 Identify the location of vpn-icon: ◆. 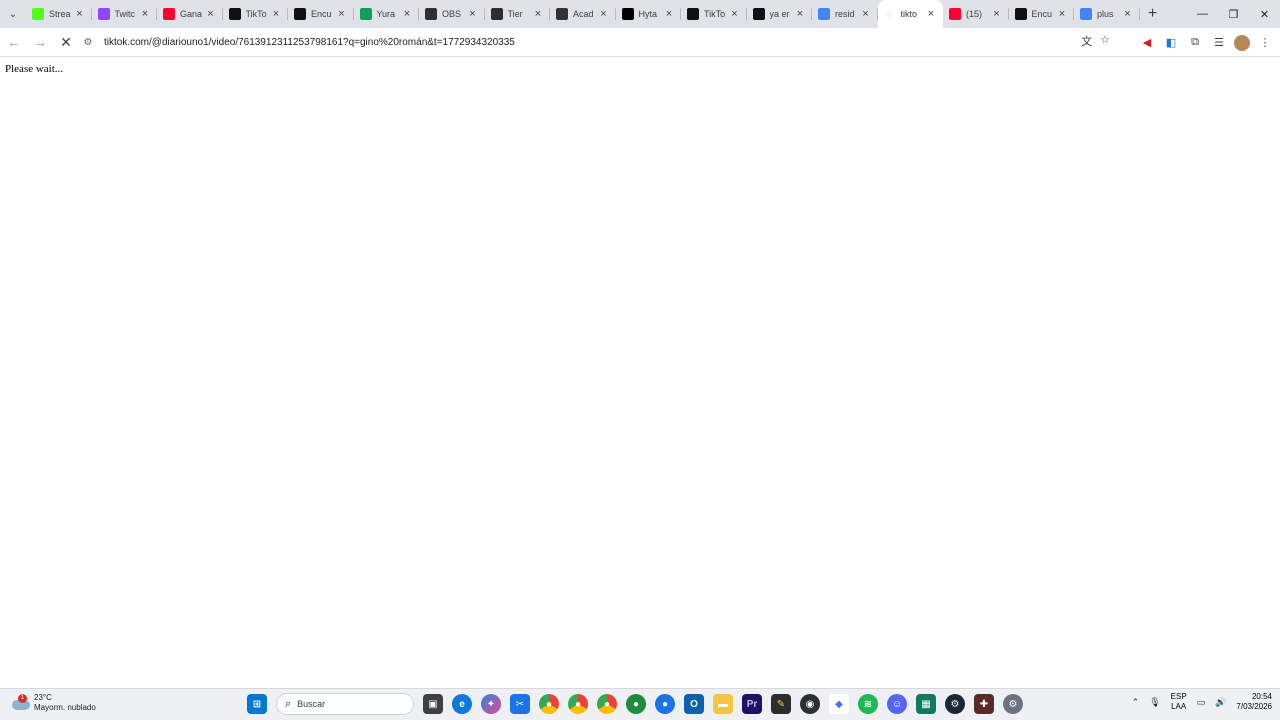
(839, 704).